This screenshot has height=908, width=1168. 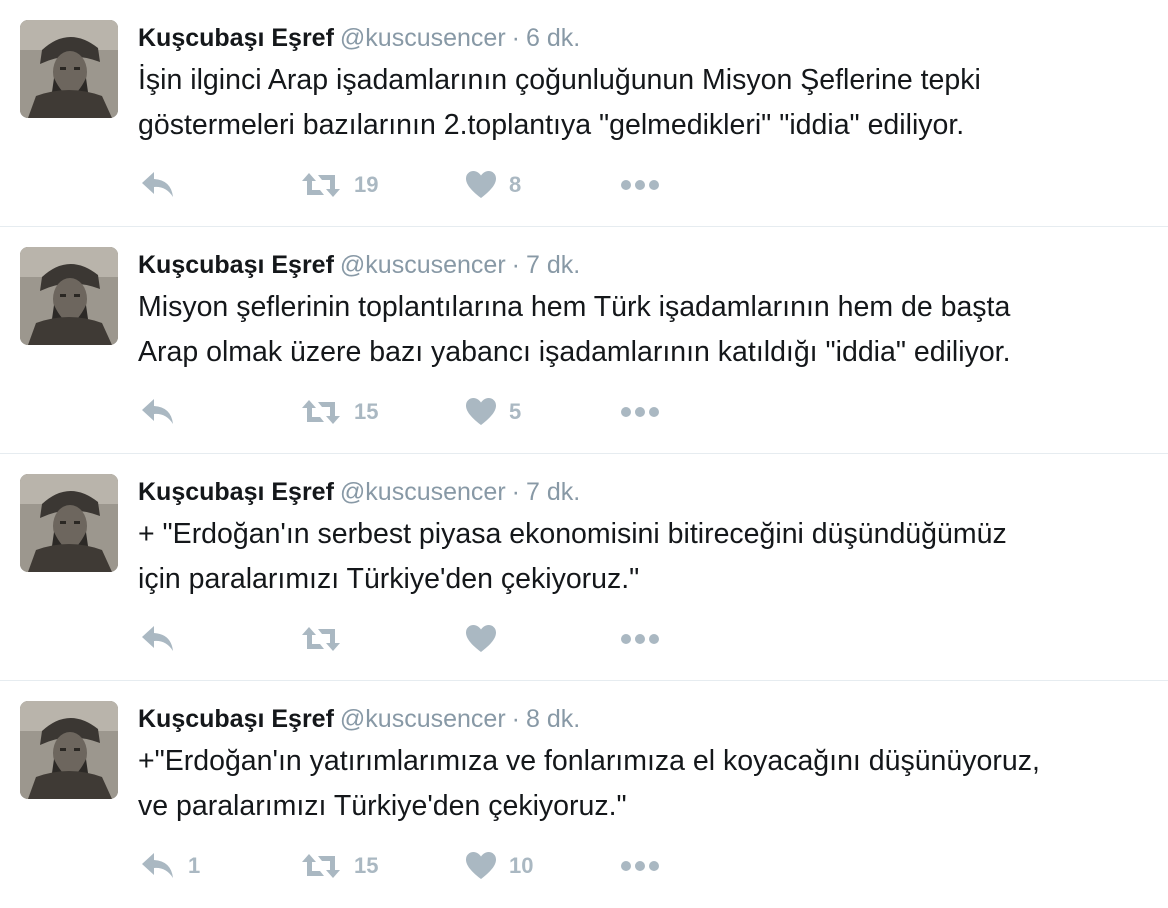 What do you see at coordinates (553, 719) in the screenshot?
I see `tweet-timestamp: 8 dk.` at bounding box center [553, 719].